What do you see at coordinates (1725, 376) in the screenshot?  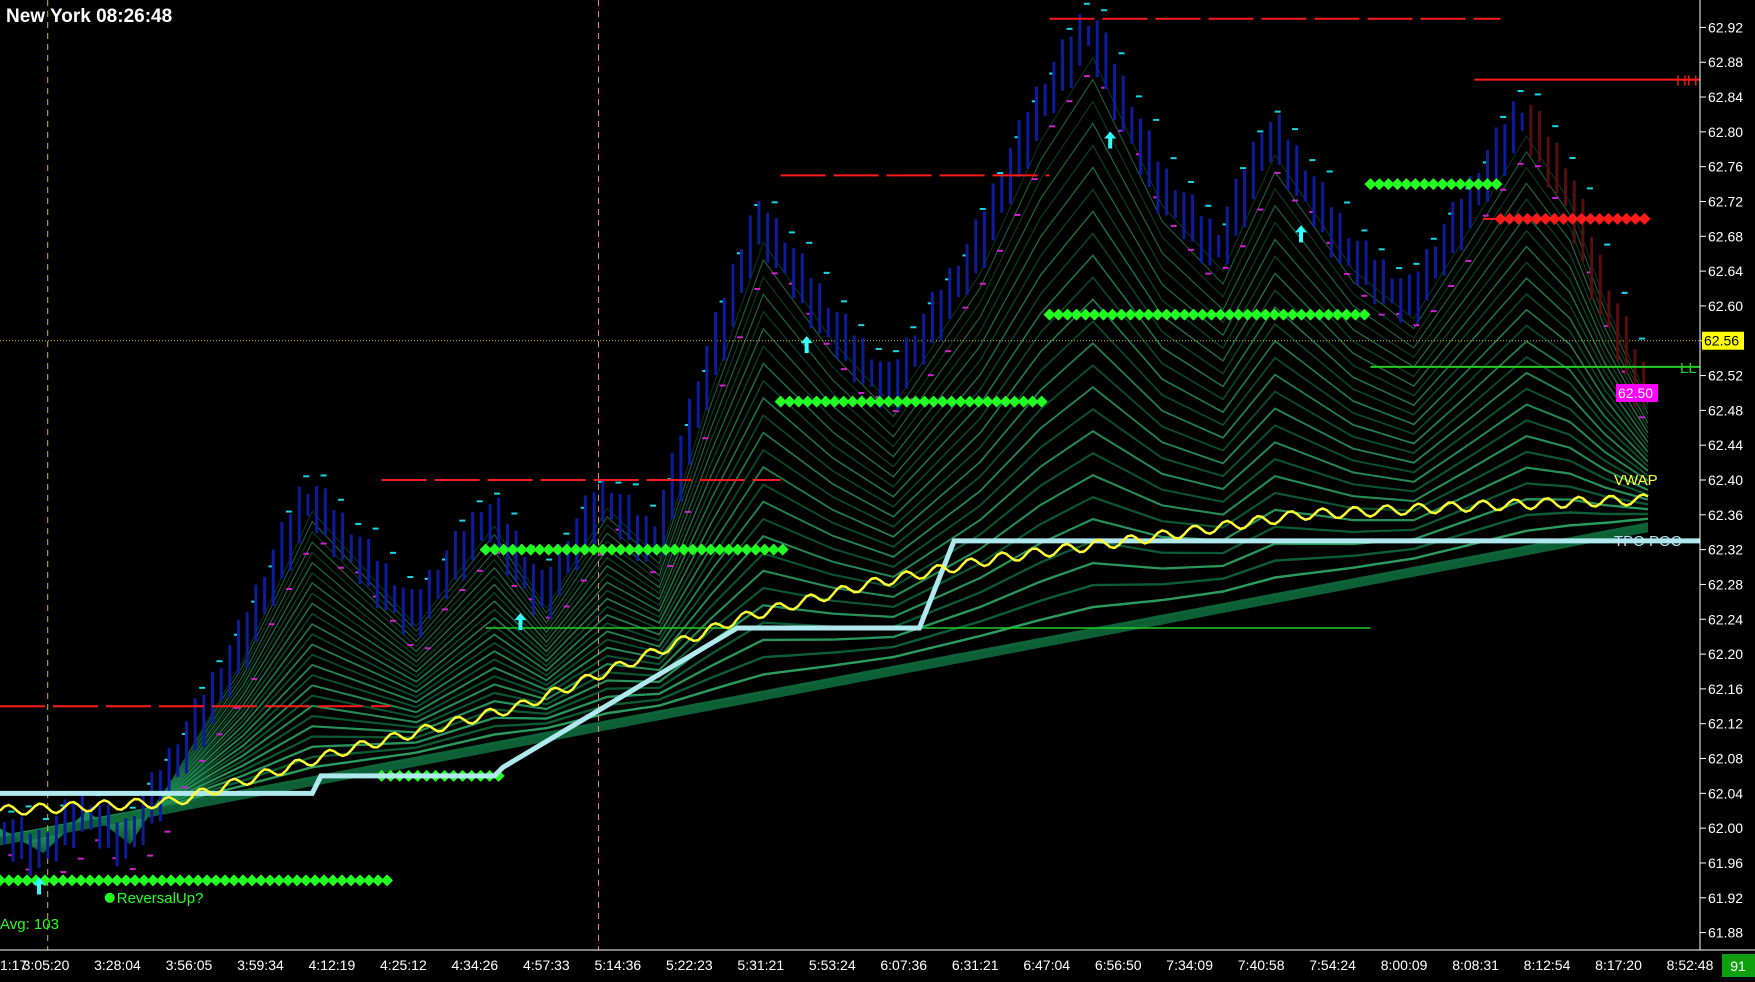 I see `y-tick-label: 62.52` at bounding box center [1725, 376].